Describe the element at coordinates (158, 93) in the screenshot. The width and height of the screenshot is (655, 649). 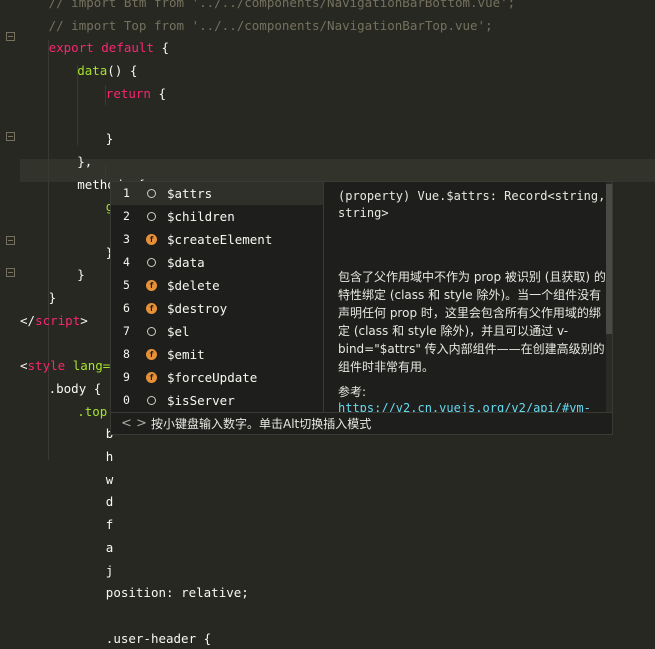
I see `code-token: {` at that location.